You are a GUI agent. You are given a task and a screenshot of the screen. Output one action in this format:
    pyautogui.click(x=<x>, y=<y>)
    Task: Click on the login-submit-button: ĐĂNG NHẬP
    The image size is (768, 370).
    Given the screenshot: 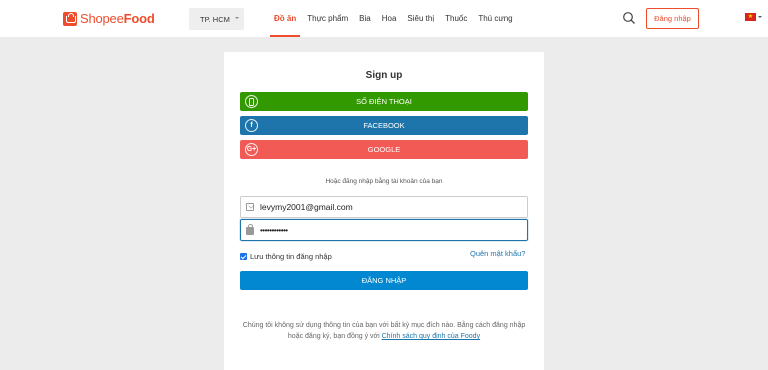 What is the action you would take?
    pyautogui.click(x=384, y=280)
    